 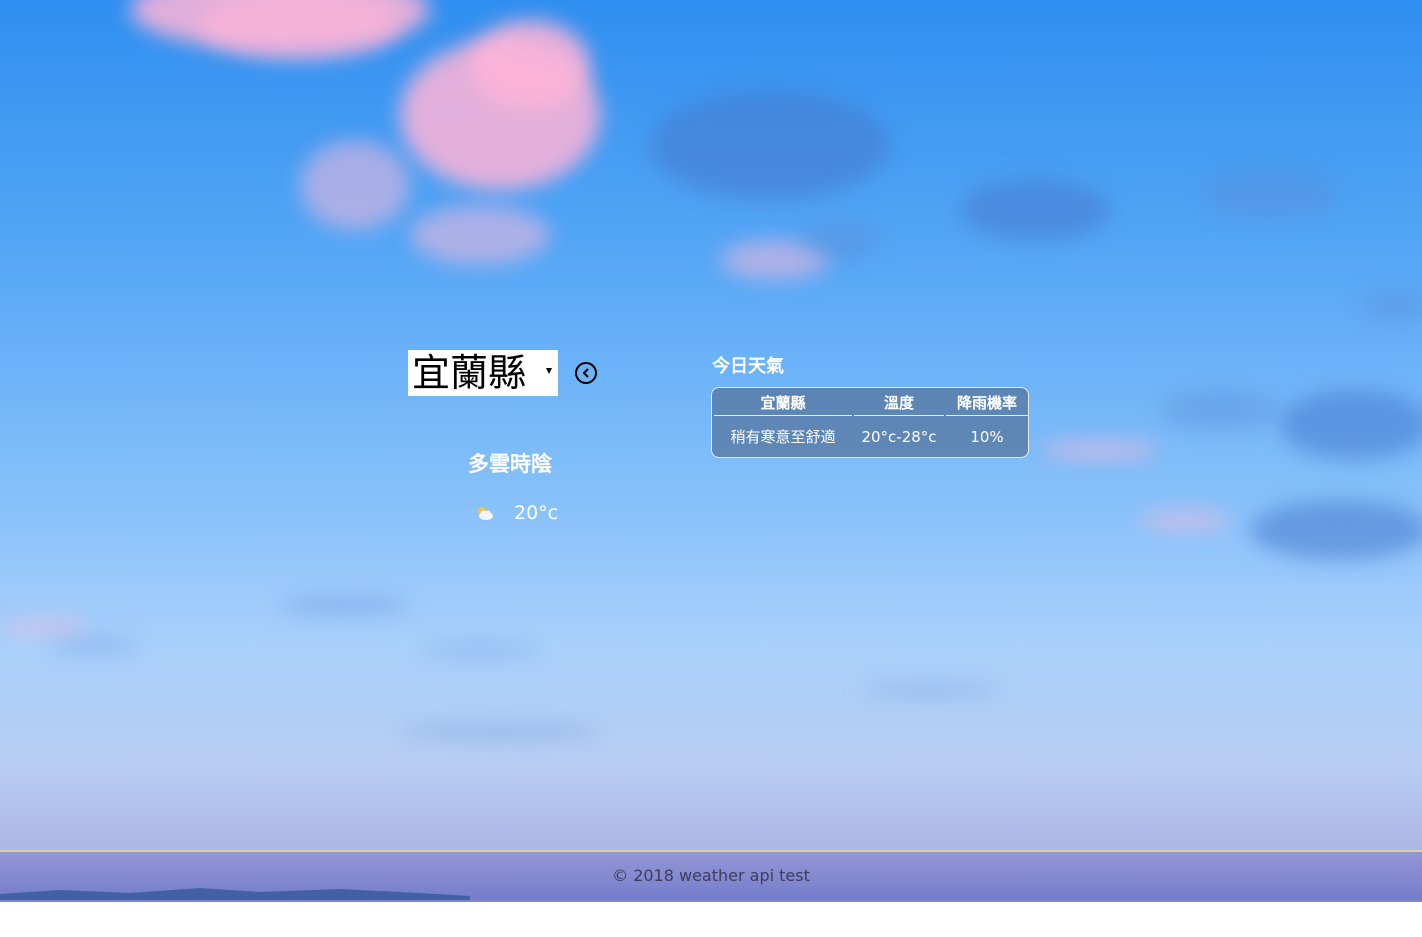 I want to click on table-row: 稍有寒意至舒適 20°c-28°c 10%, so click(x=872, y=437).